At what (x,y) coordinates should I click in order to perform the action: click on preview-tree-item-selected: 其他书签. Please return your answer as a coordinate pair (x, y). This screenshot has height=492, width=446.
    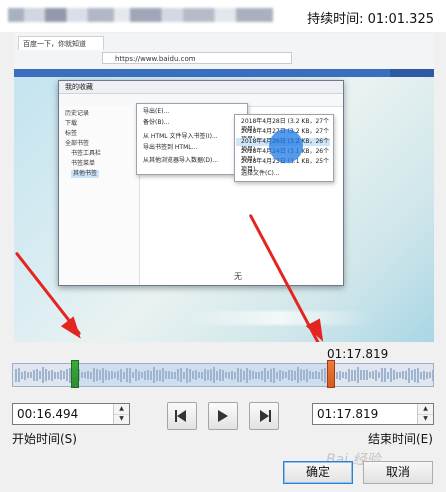
    Looking at the image, I should click on (85, 174).